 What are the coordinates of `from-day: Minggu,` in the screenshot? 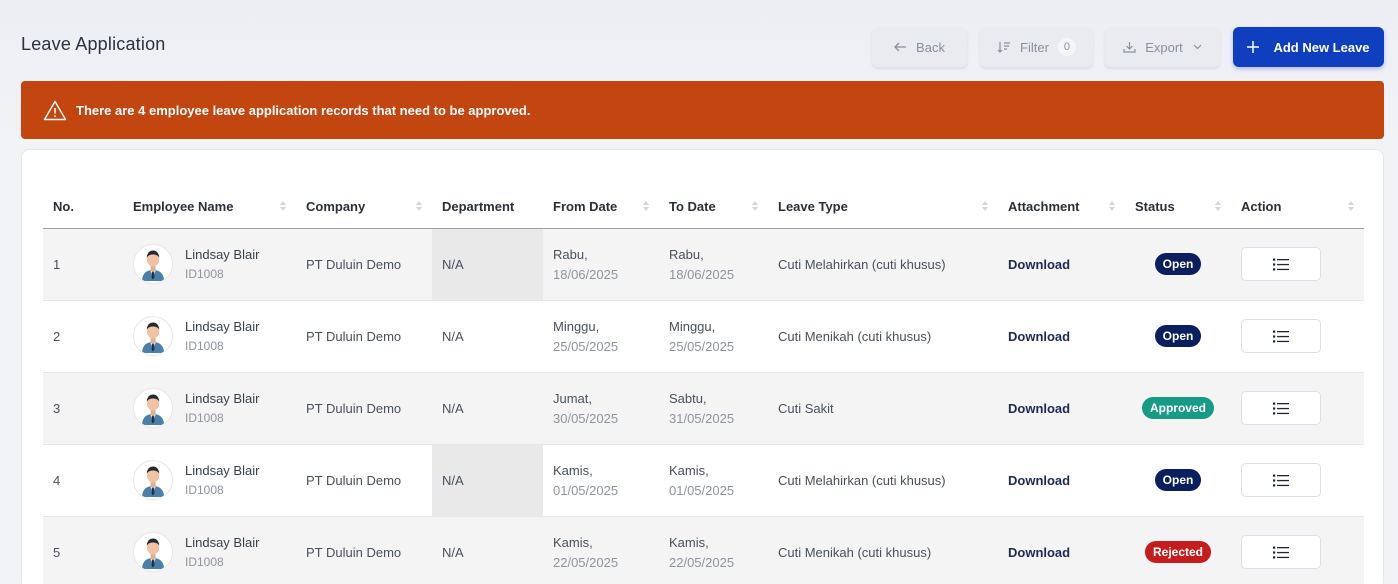 It's located at (576, 326).